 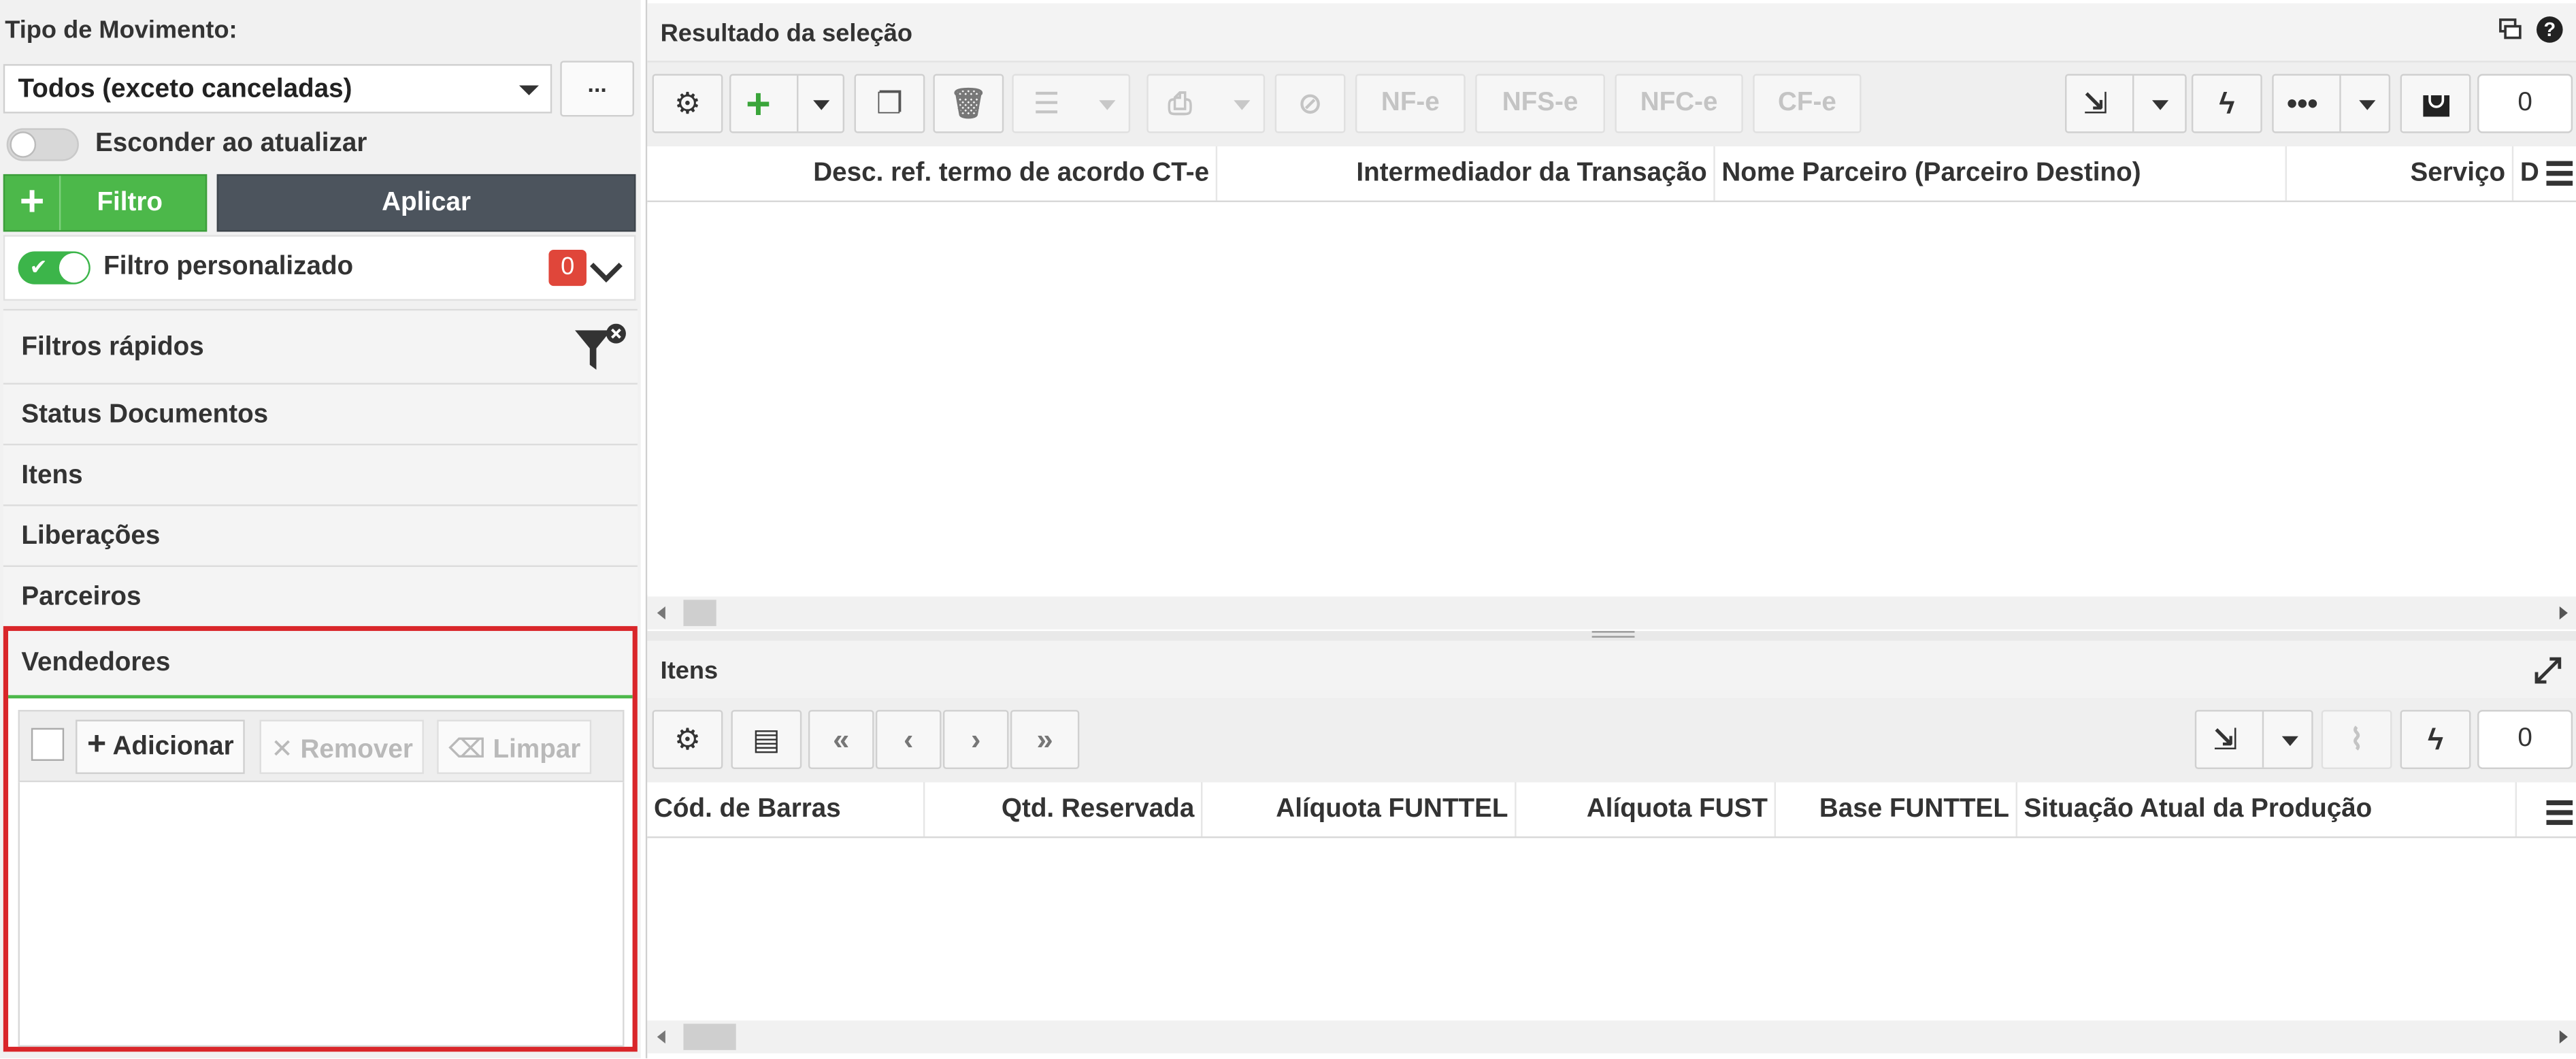 I want to click on column-header: Qtd. Reservada, so click(x=1064, y=809).